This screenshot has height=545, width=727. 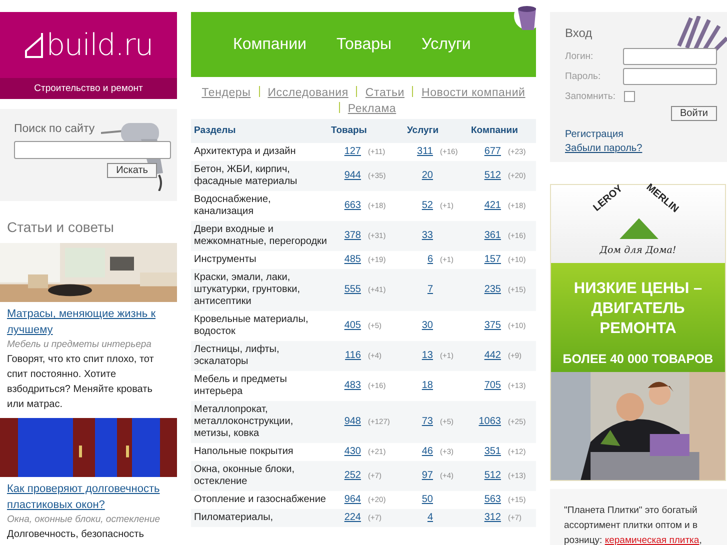 I want to click on count-link: 20, so click(x=427, y=175).